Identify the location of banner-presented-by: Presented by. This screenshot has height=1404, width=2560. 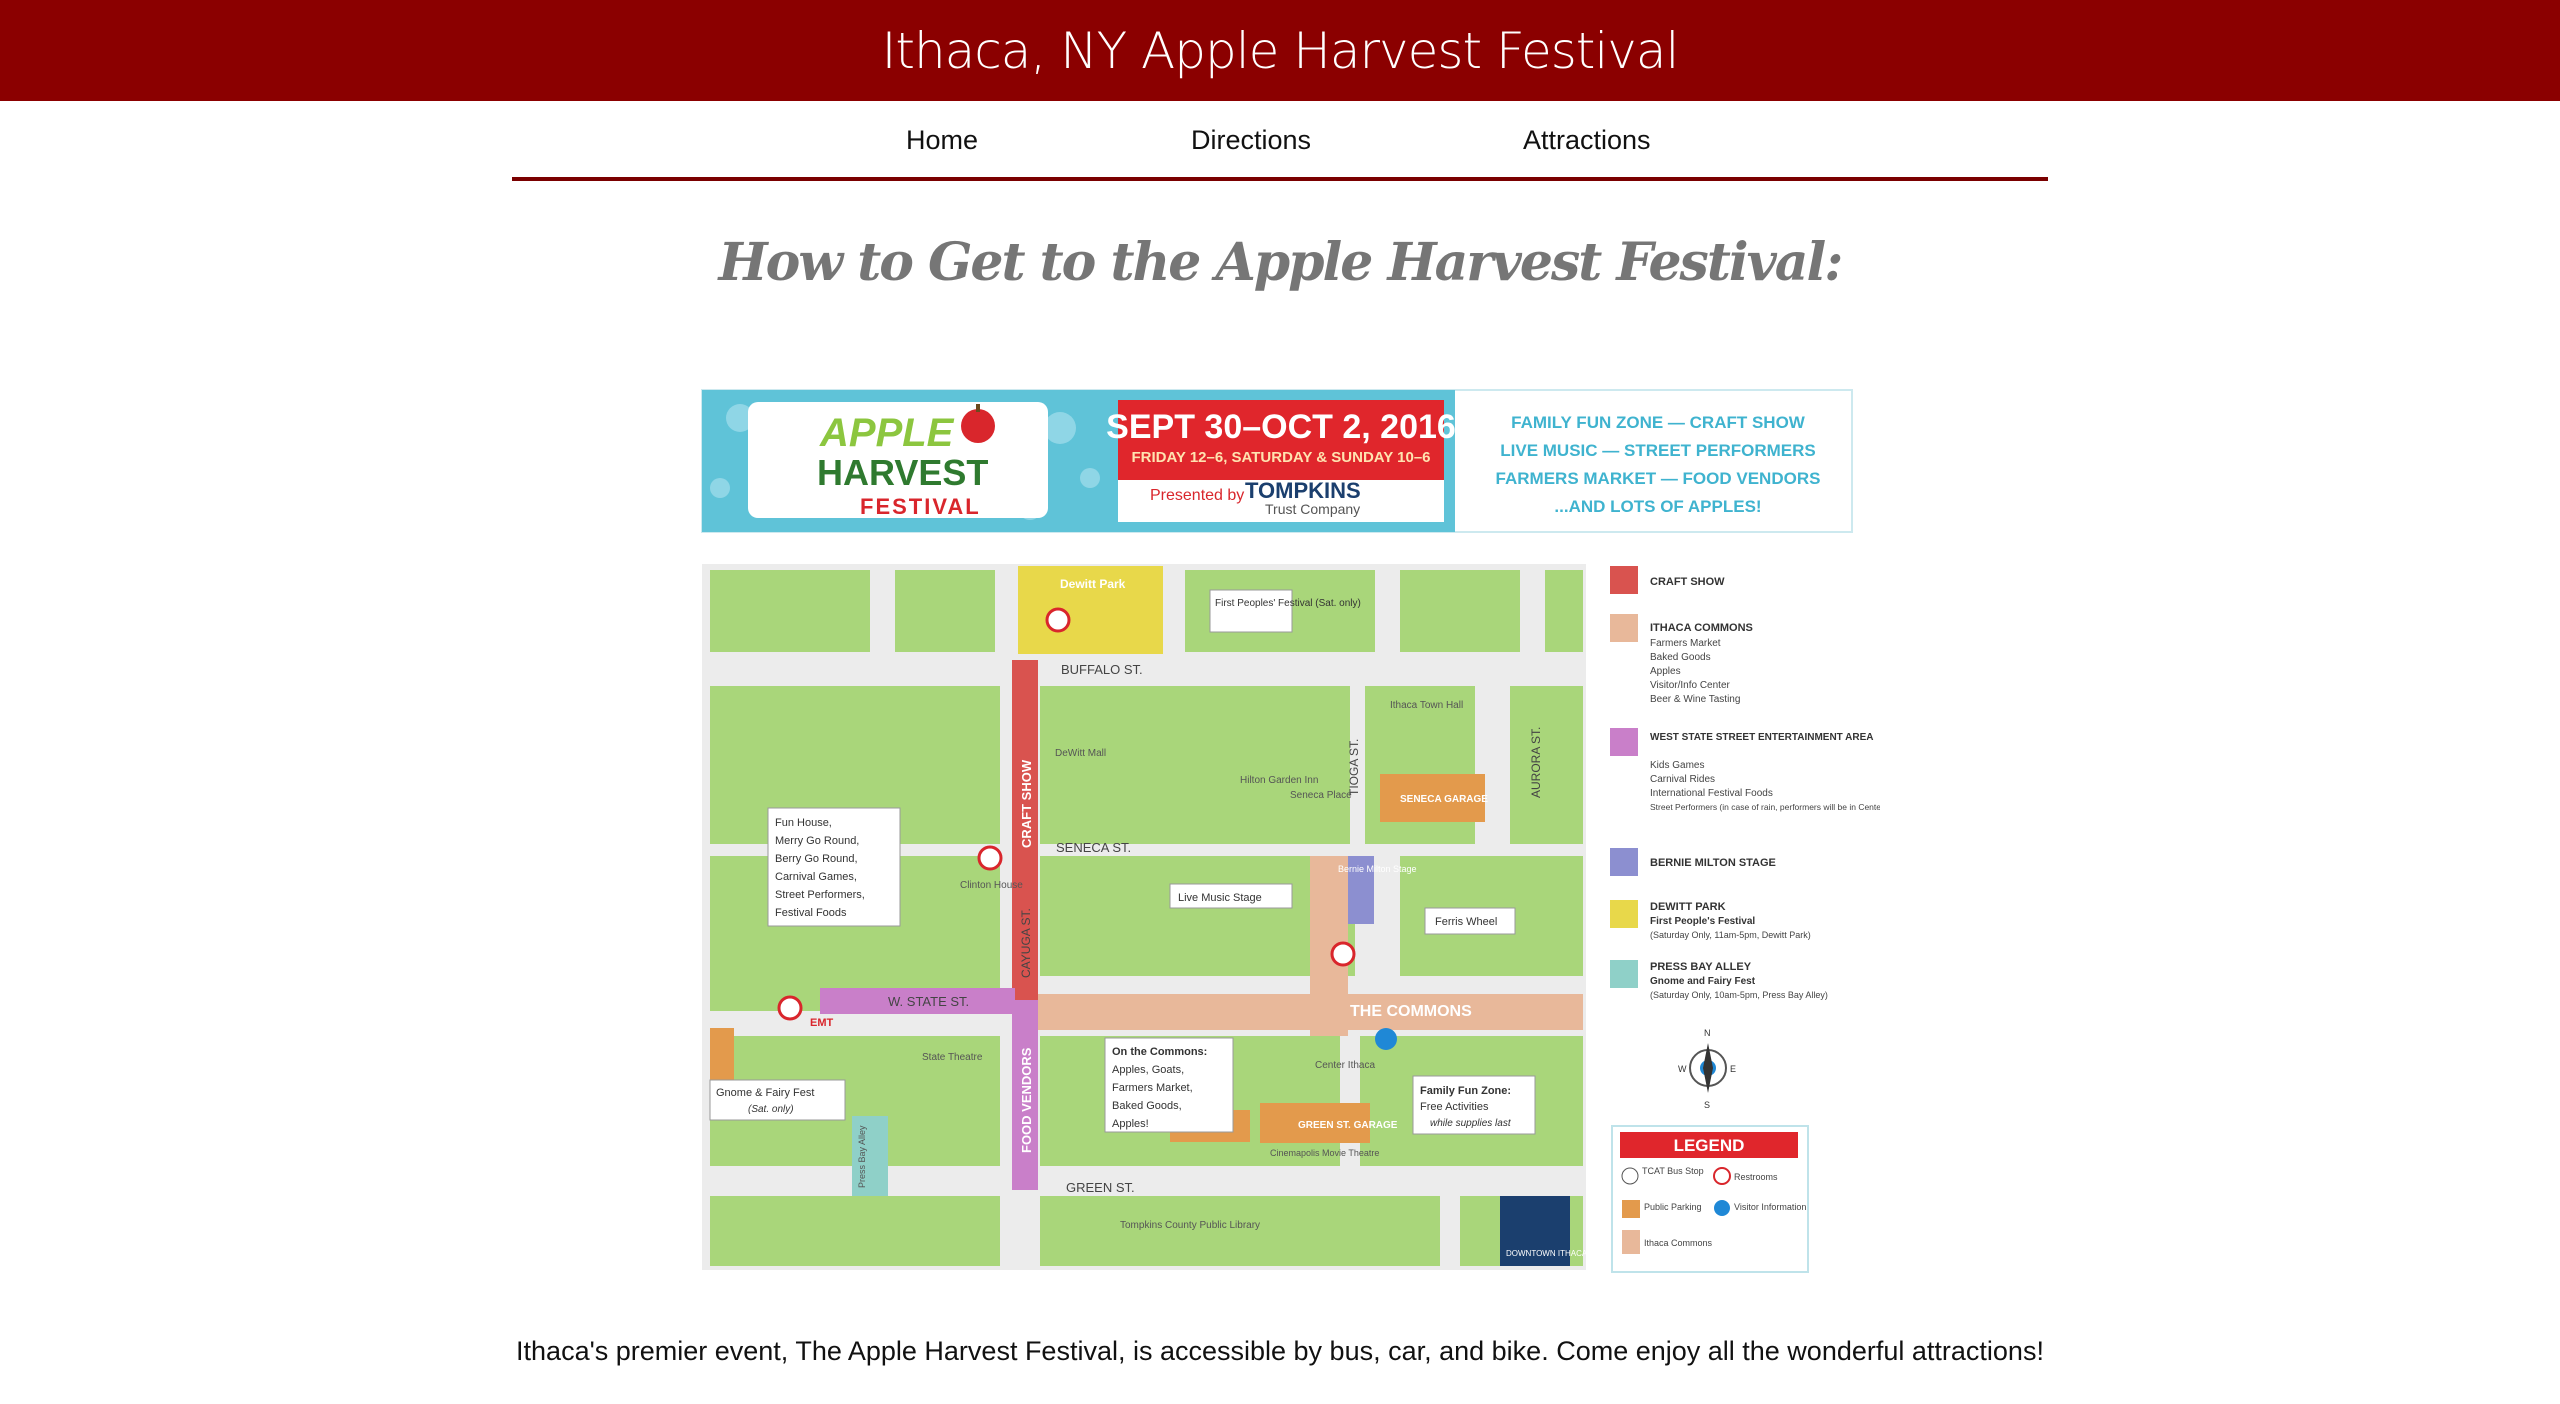
(1197, 495).